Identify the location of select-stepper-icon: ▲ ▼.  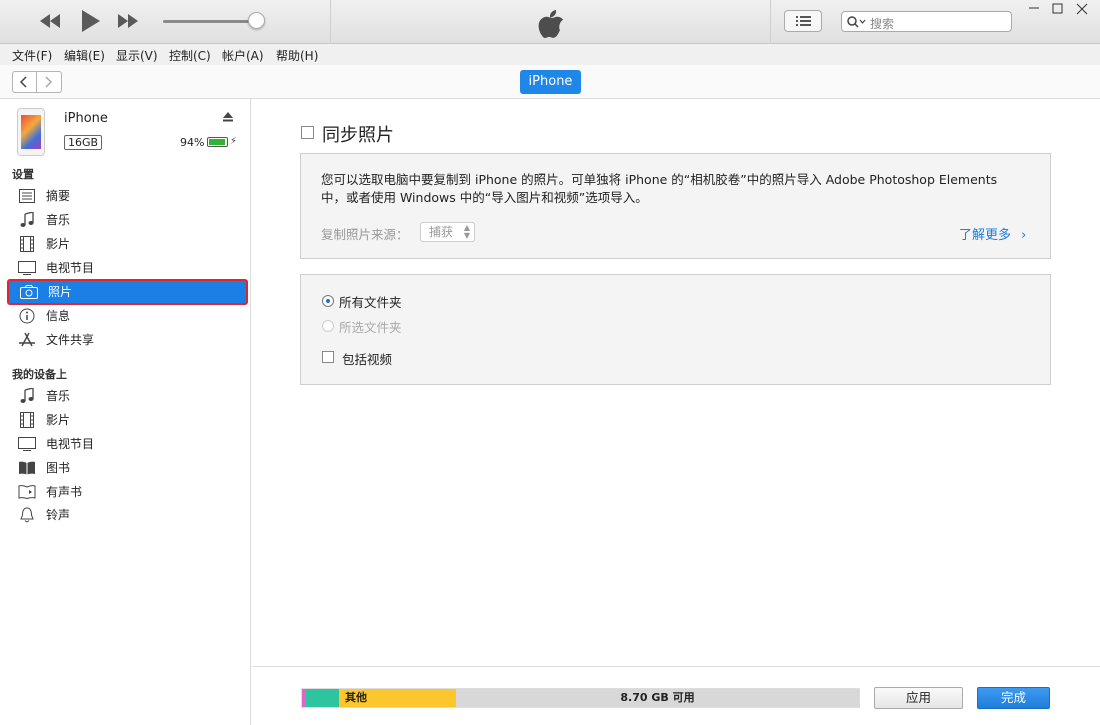
(466, 231).